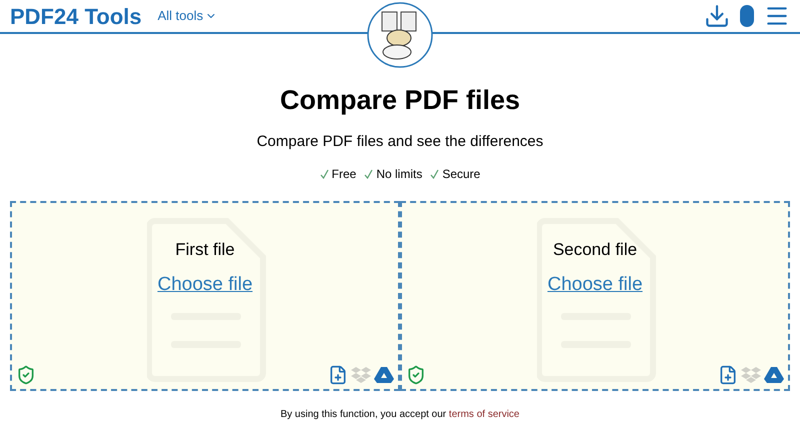  What do you see at coordinates (399, 415) in the screenshot?
I see `terms-notice: By using this function, you accept our terms of service` at bounding box center [399, 415].